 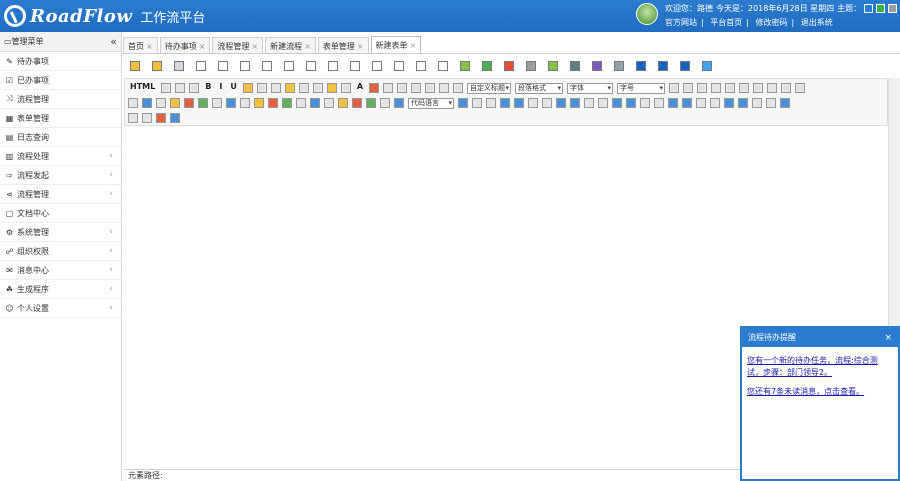 What do you see at coordinates (220, 88) in the screenshot?
I see `editor-button-icon: I` at bounding box center [220, 88].